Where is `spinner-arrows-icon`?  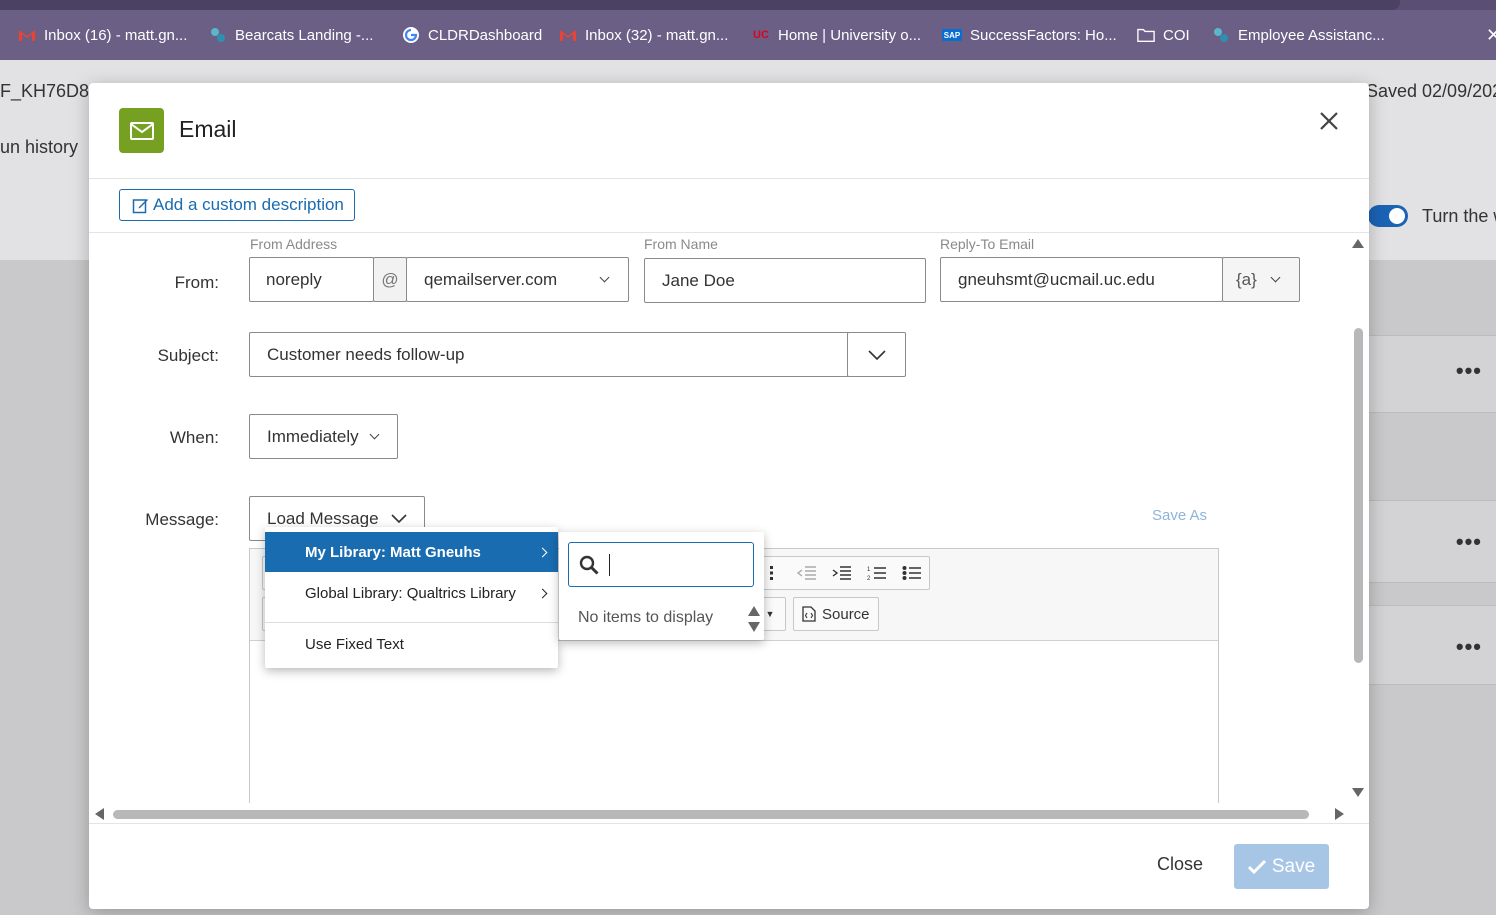
spinner-arrows-icon is located at coordinates (754, 619).